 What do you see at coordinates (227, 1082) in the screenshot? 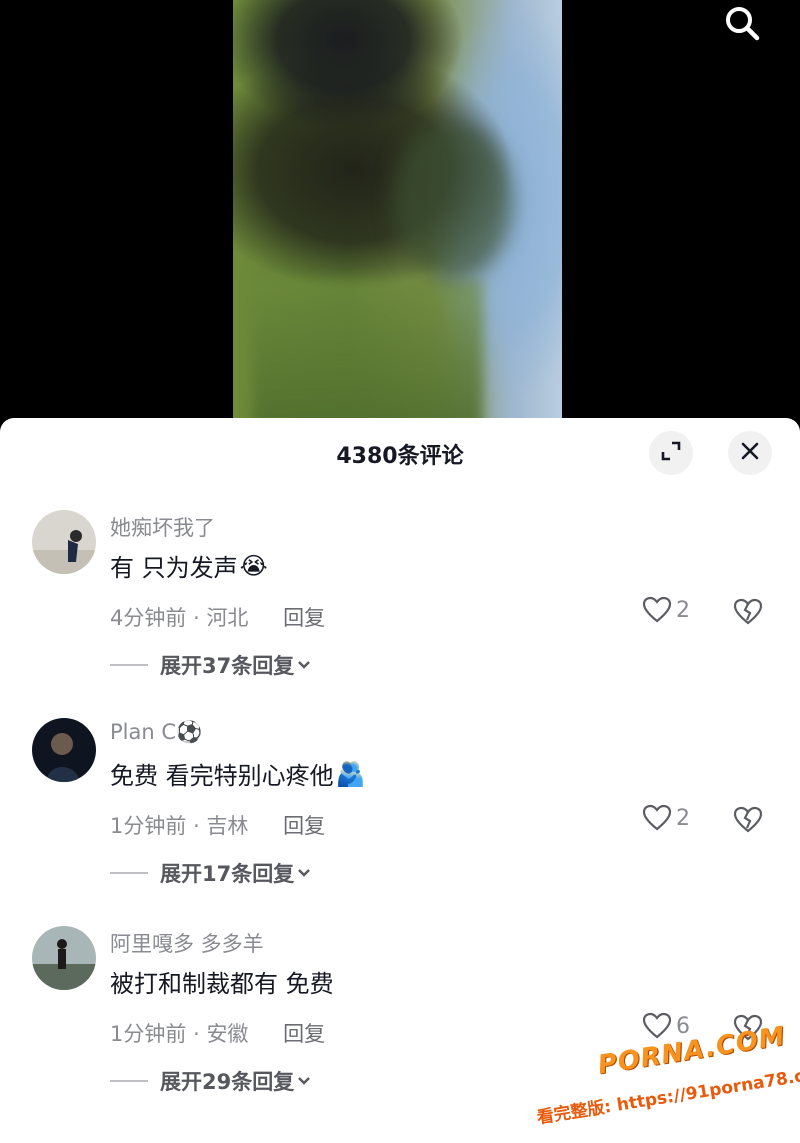
I see `expand-replies-label: 展开29条回复` at bounding box center [227, 1082].